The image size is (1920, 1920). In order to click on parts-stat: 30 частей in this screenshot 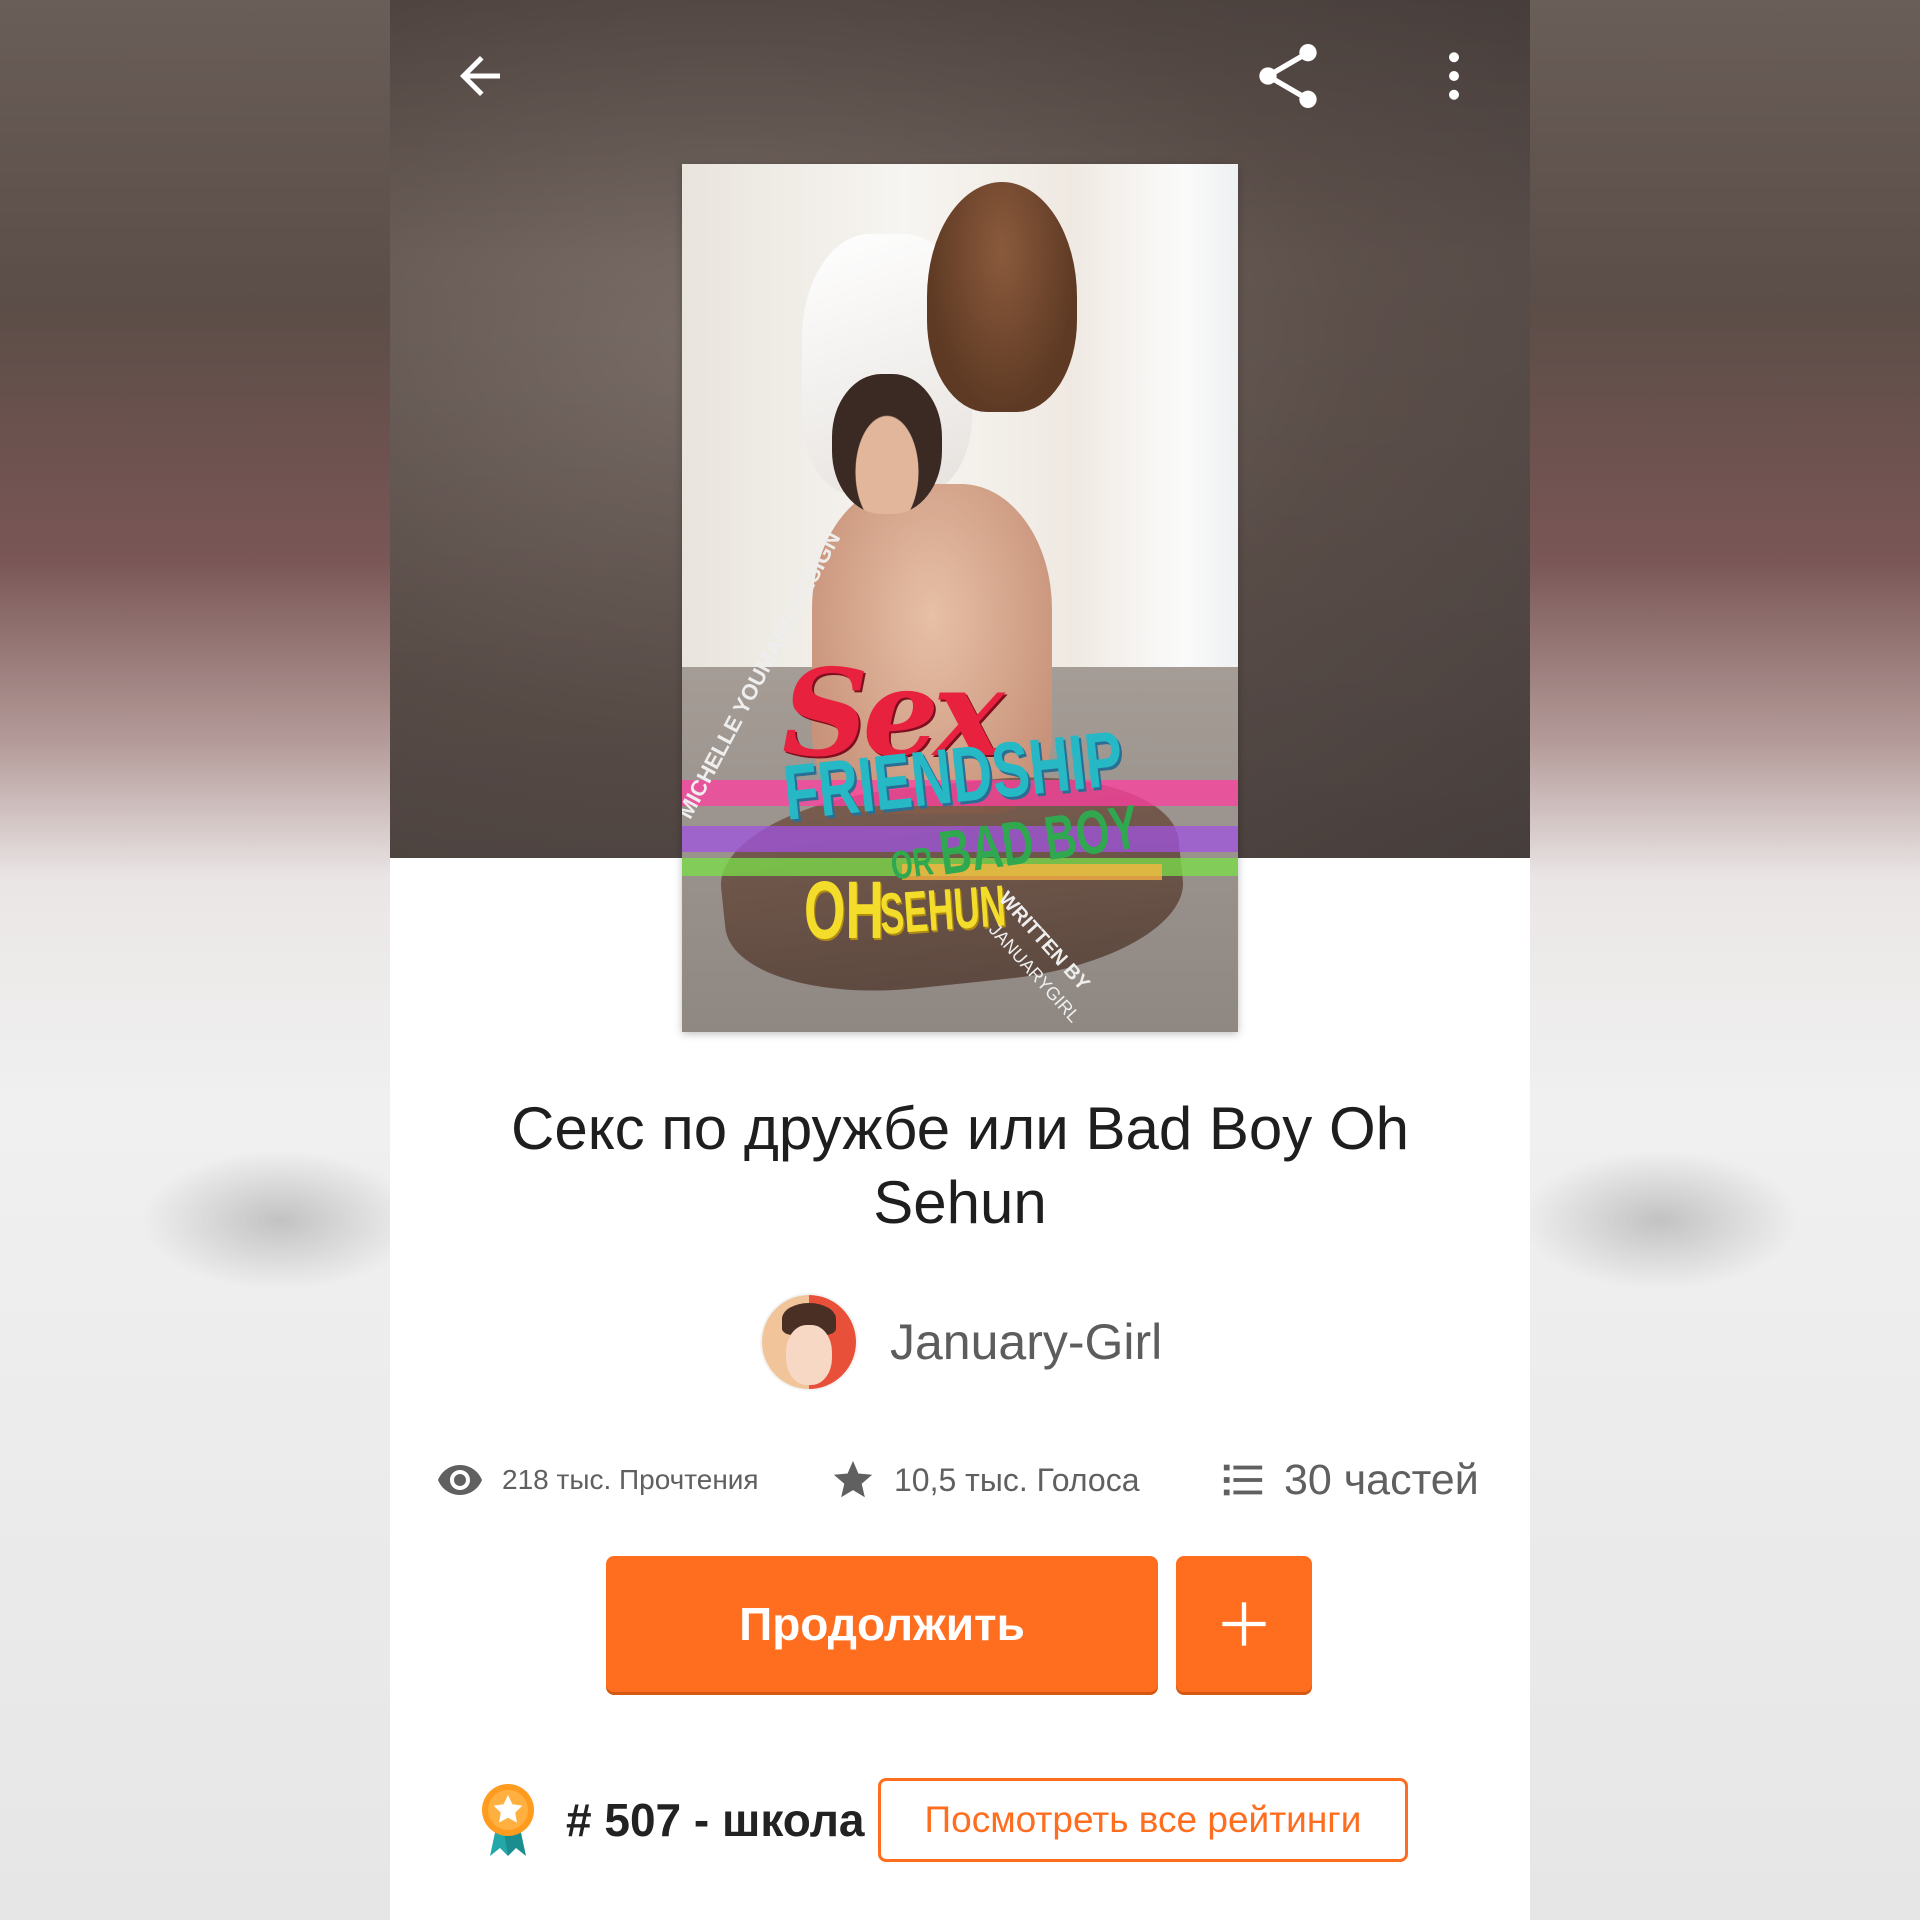, I will do `click(1349, 1480)`.